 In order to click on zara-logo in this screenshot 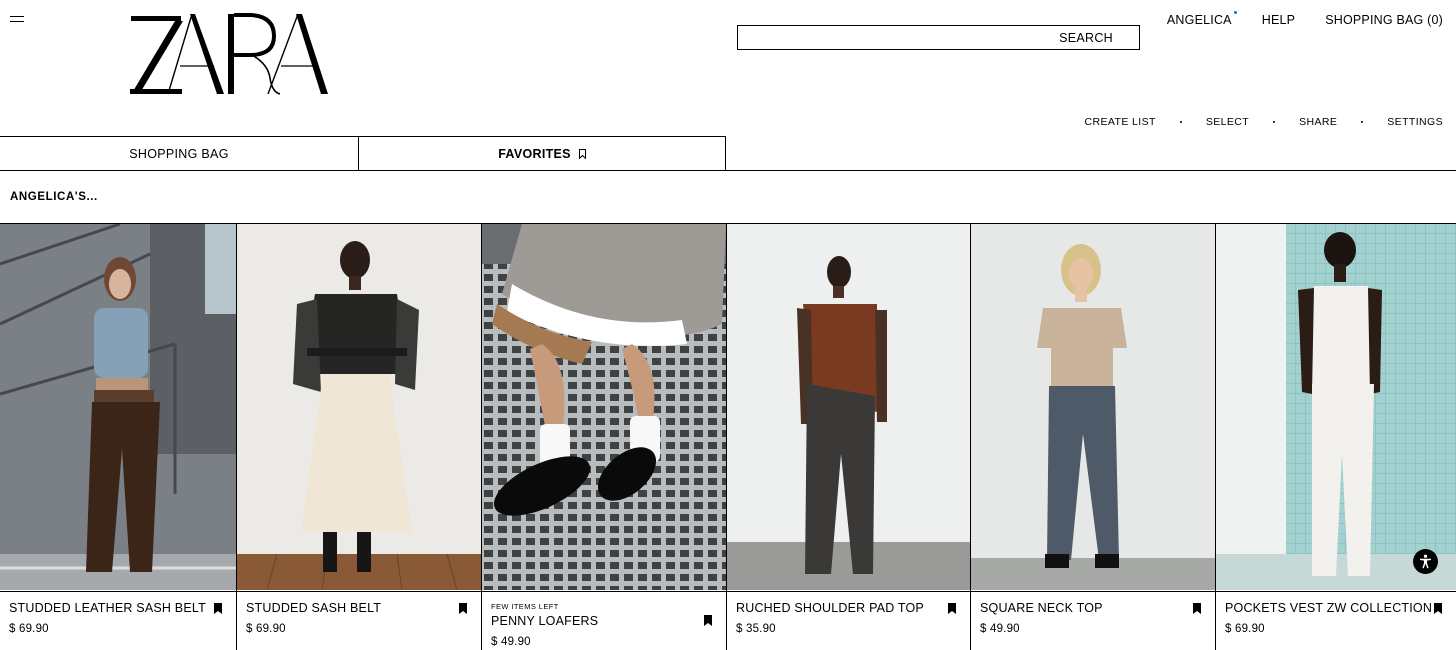, I will do `click(229, 53)`.